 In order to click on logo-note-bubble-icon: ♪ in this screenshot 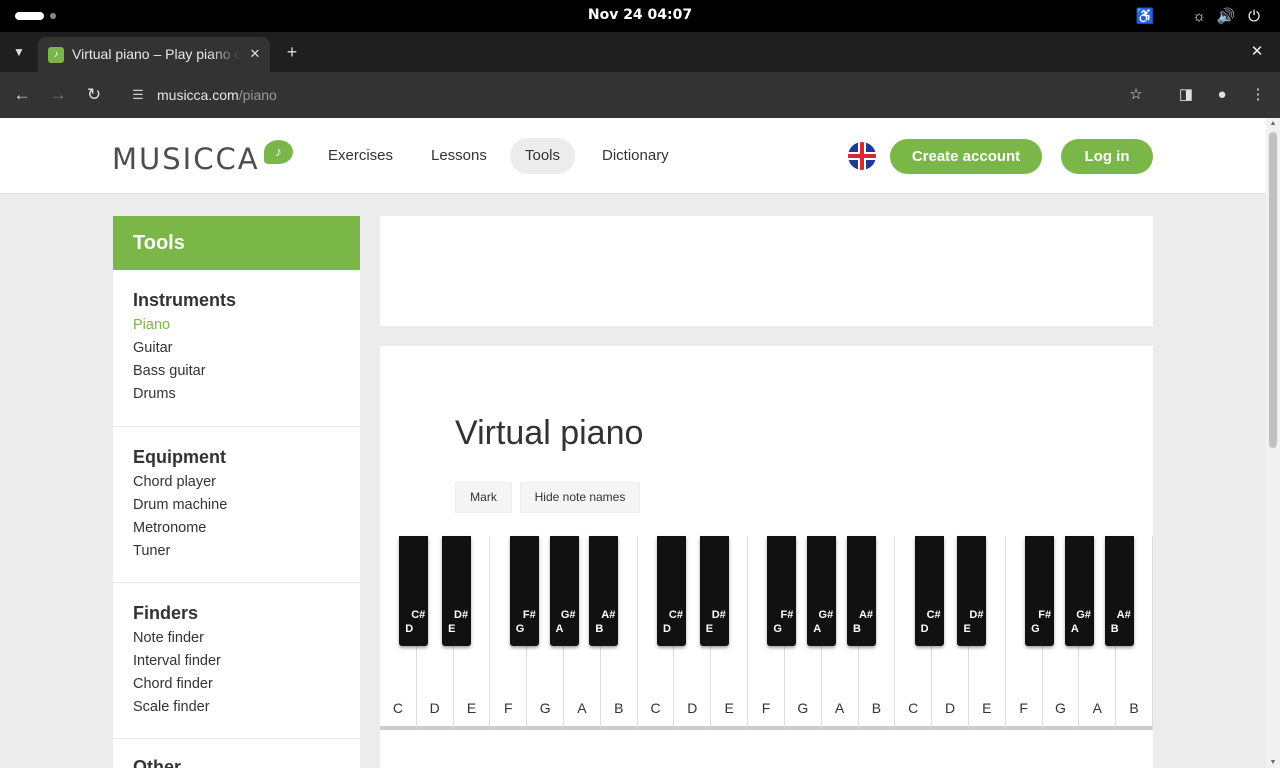, I will do `click(278, 152)`.